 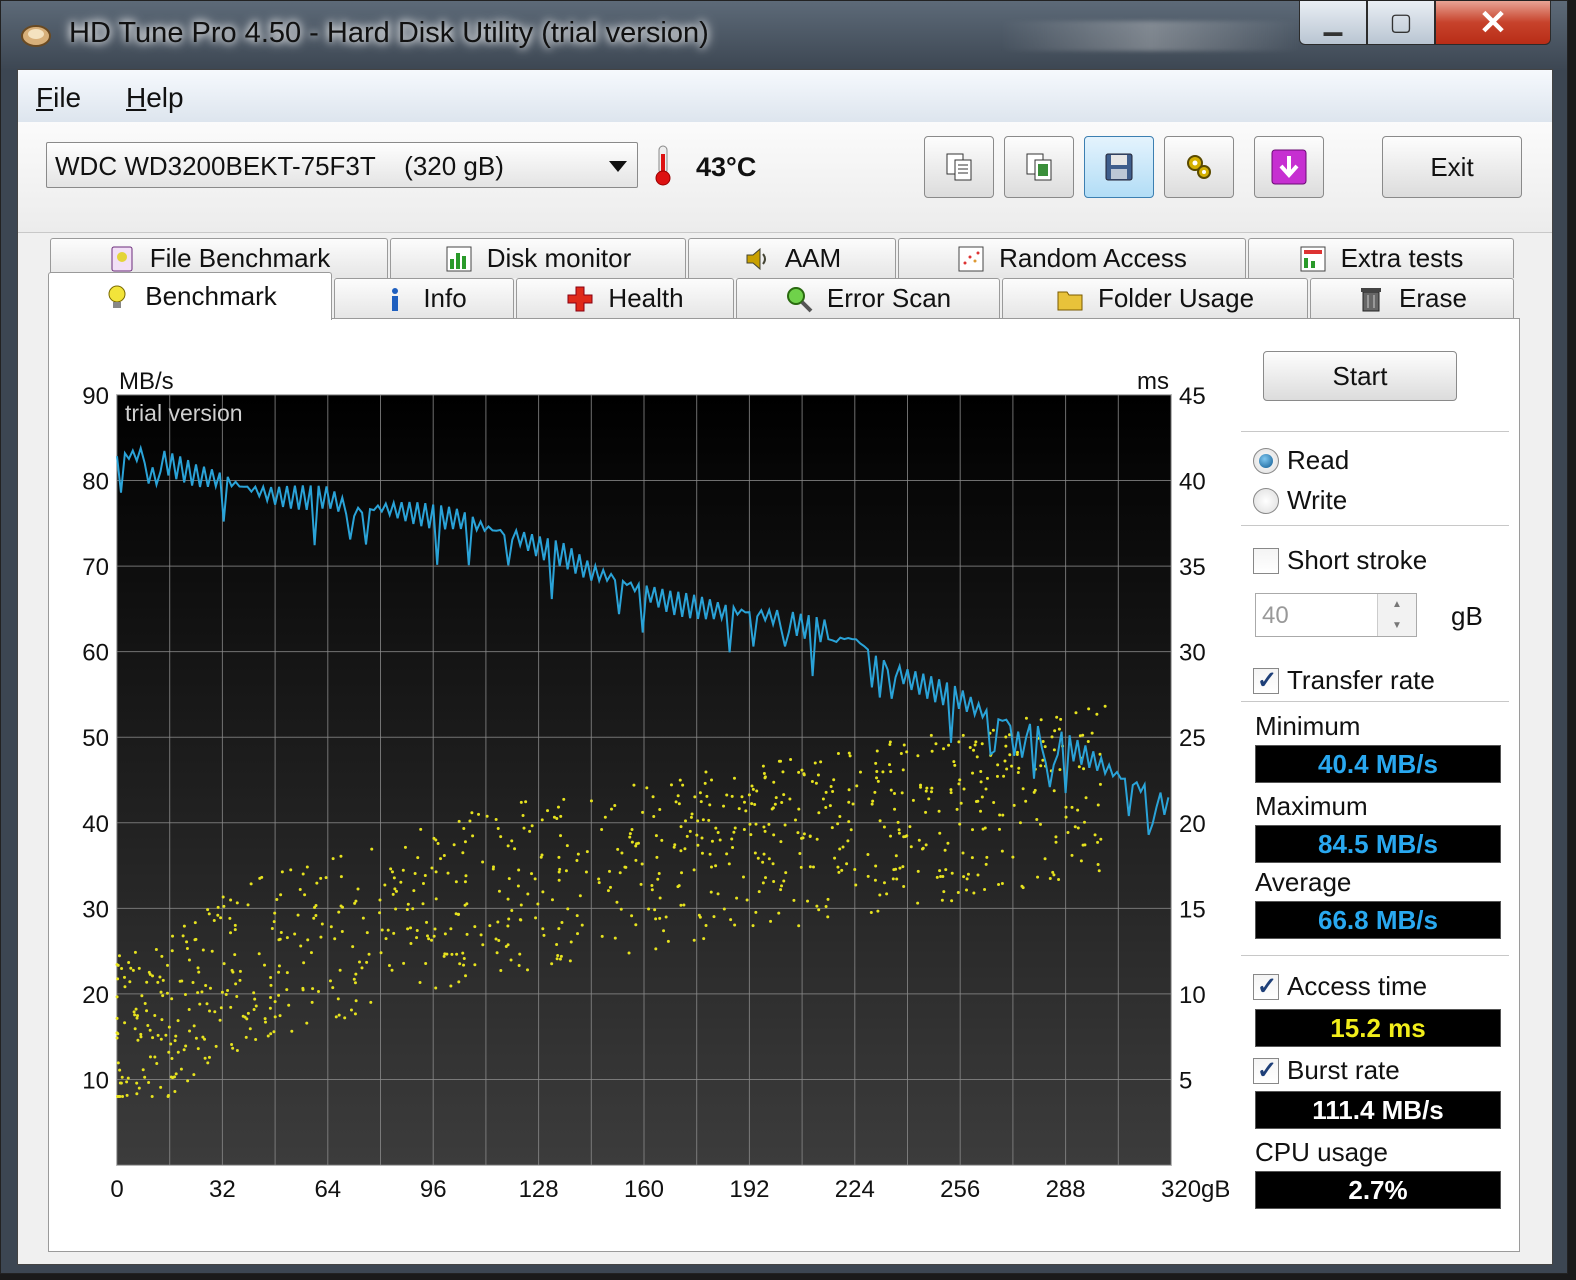 What do you see at coordinates (1266, 460) in the screenshot?
I see `read-radio` at bounding box center [1266, 460].